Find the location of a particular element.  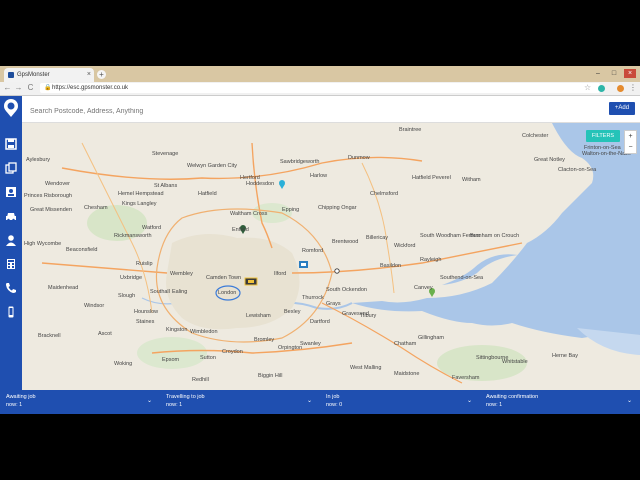

add-button: +Add is located at coordinates (622, 108).